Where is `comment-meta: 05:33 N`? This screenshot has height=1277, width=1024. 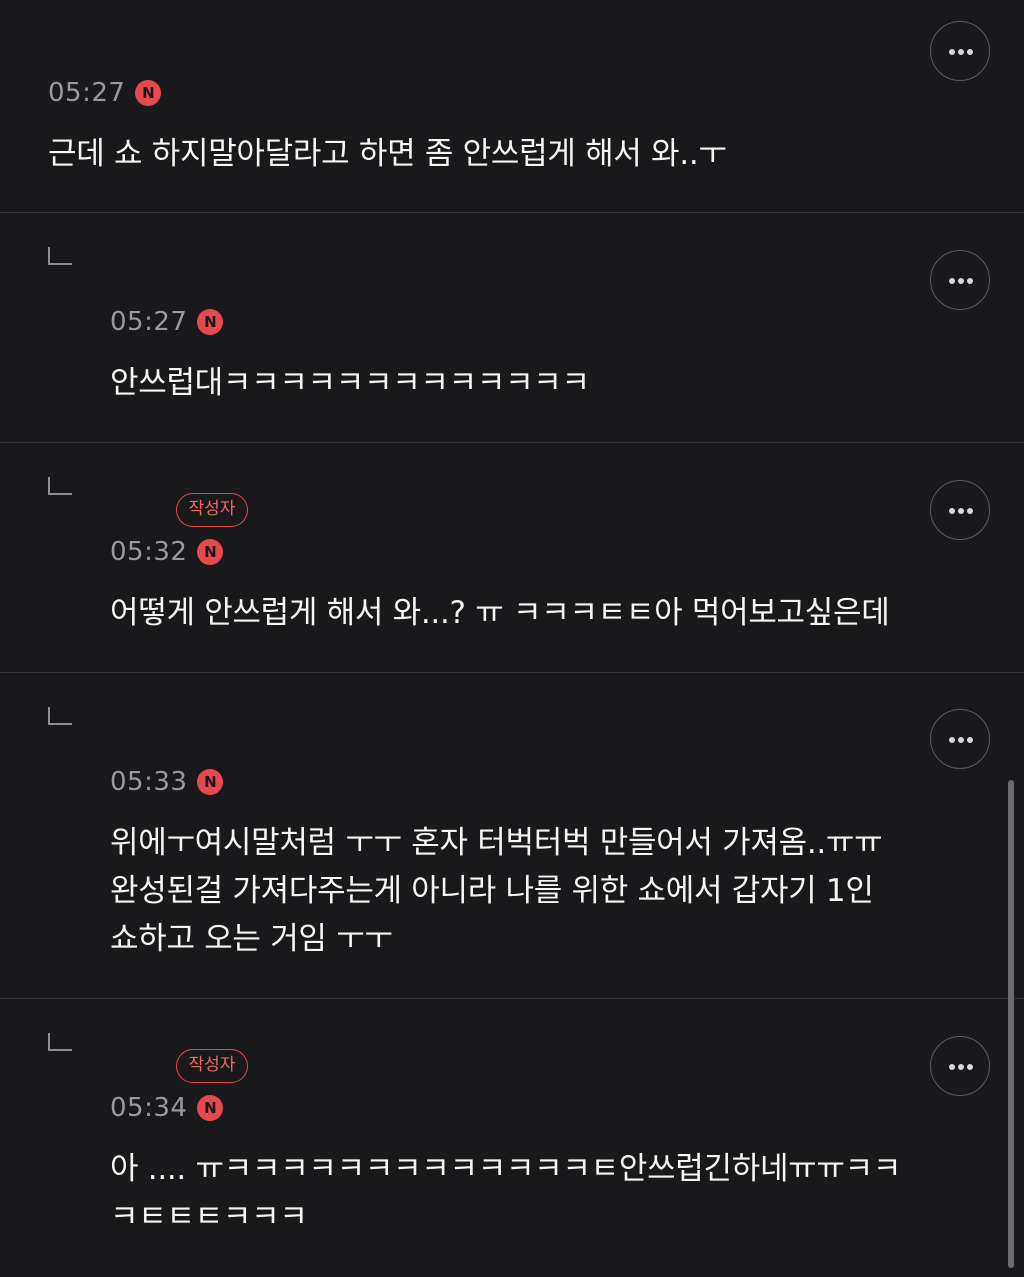 comment-meta: 05:33 N is located at coordinates (167, 782).